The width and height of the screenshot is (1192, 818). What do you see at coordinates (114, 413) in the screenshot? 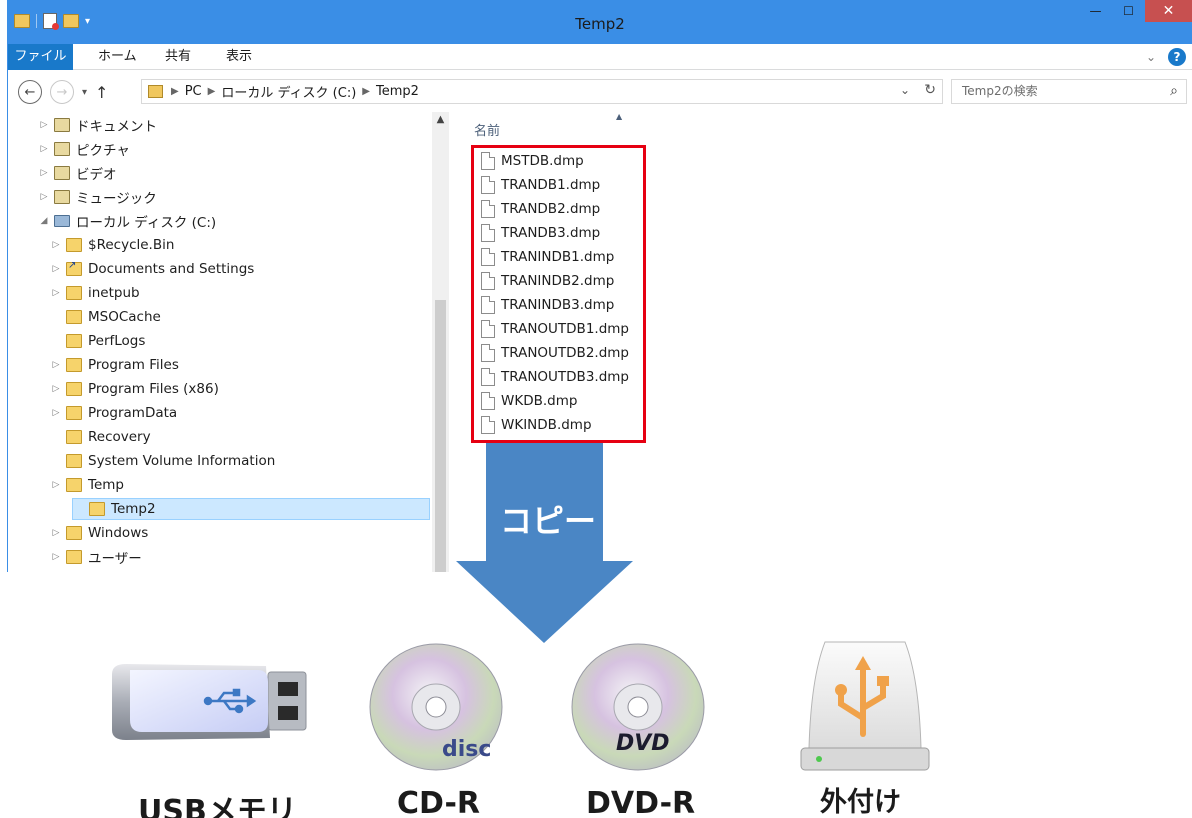
I see `tree-item: ▷ ProgramData` at bounding box center [114, 413].